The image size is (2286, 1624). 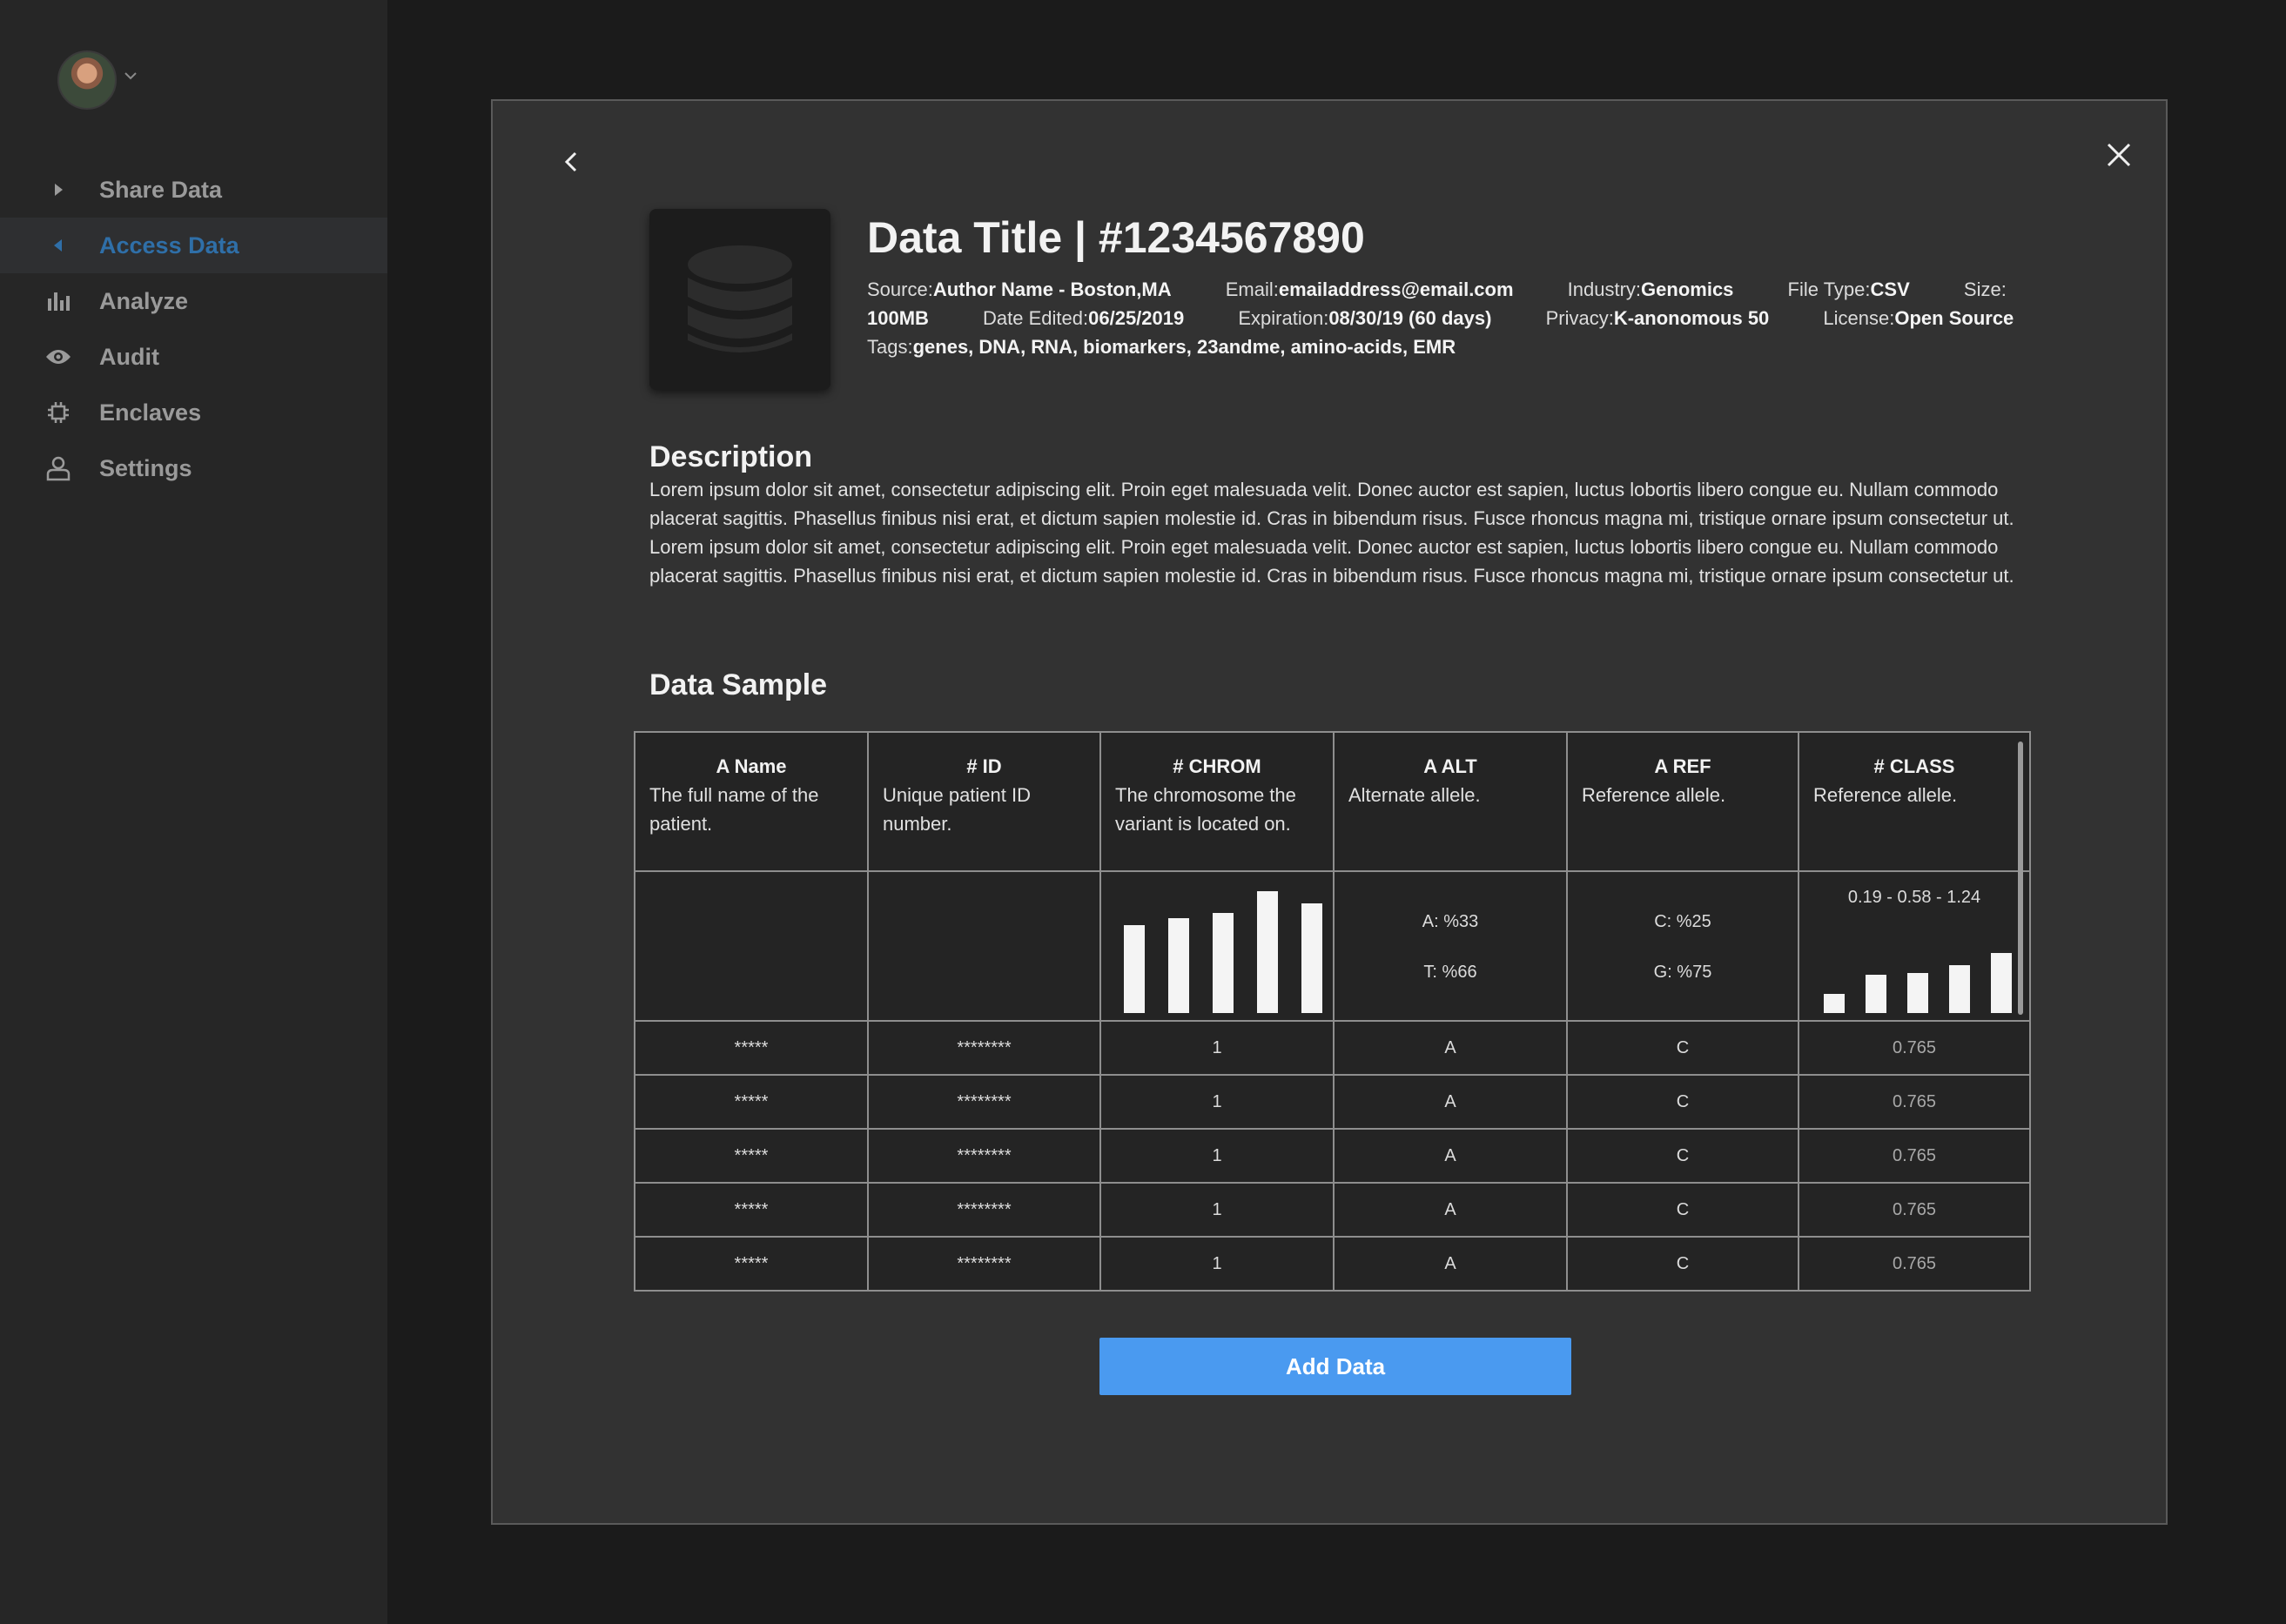 What do you see at coordinates (1914, 970) in the screenshot?
I see `class-histogram-bars` at bounding box center [1914, 970].